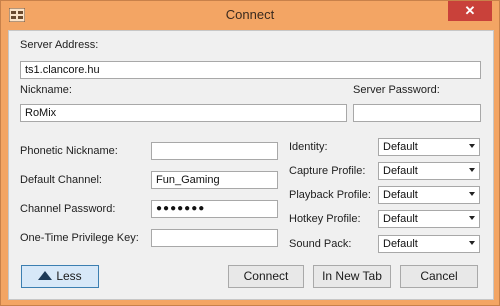  Describe the element at coordinates (400, 171) in the screenshot. I see `capture-profile-value: Default` at that location.